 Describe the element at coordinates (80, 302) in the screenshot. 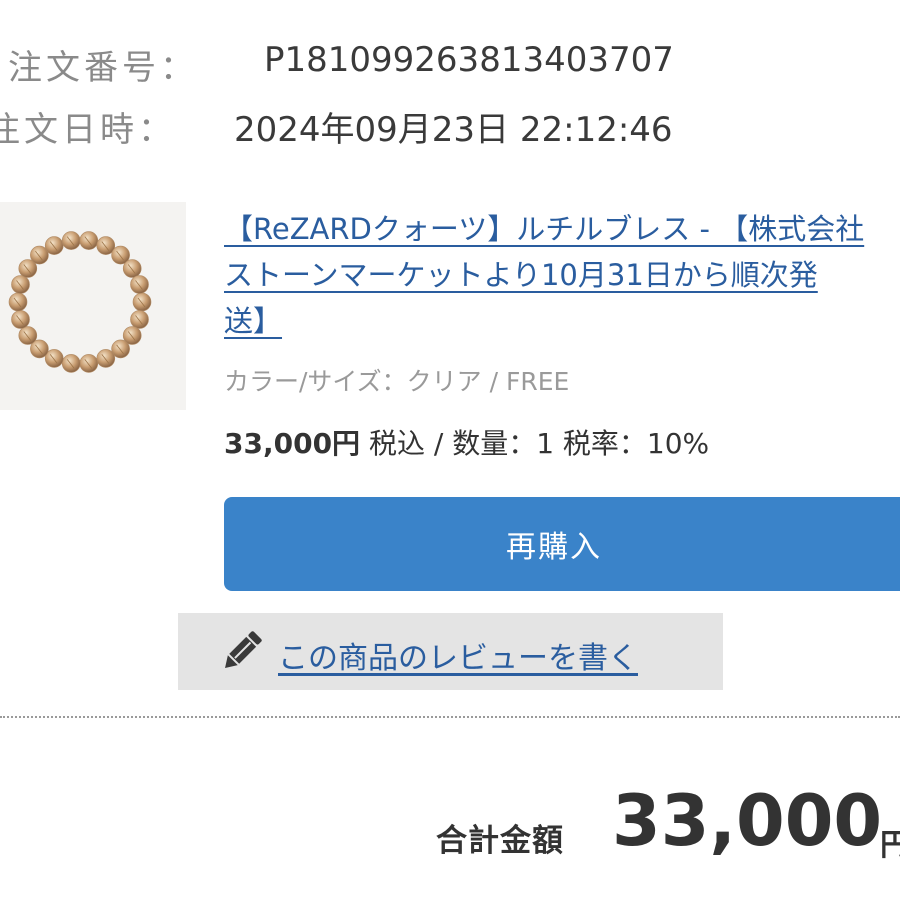

I see `rutile-bracelet-image` at that location.